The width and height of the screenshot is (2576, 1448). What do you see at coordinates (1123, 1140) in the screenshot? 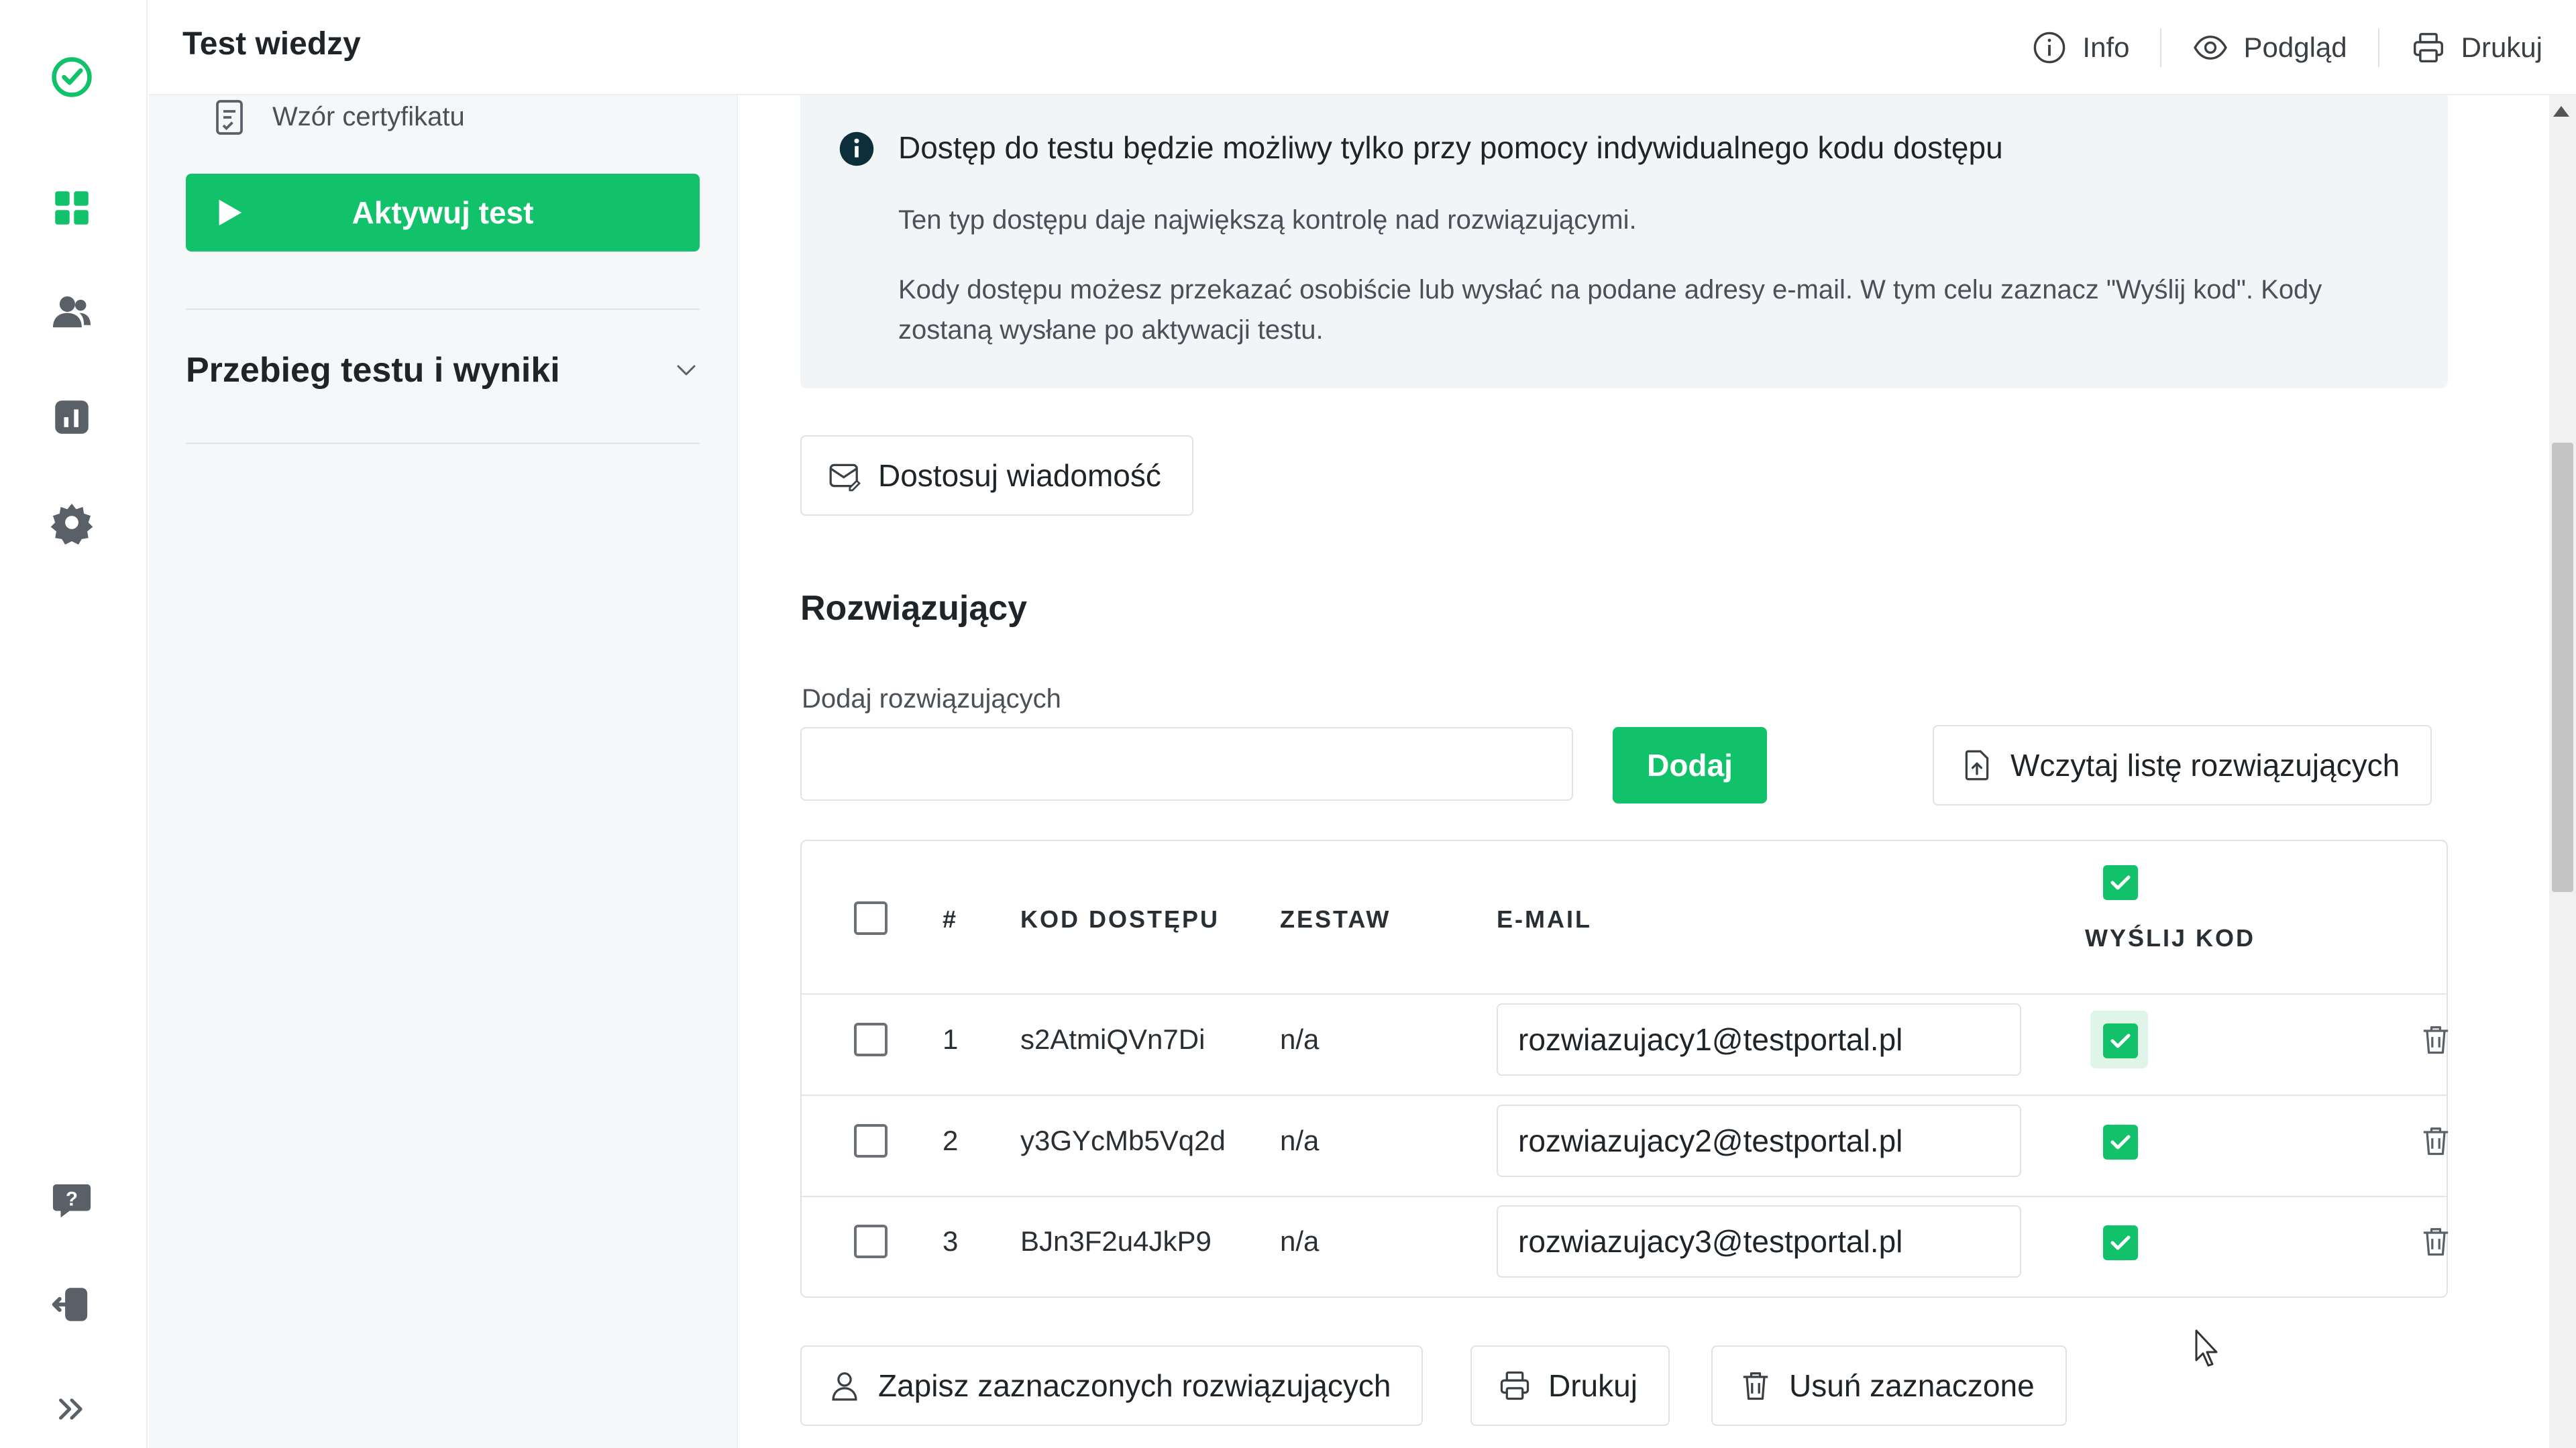
I see `access-code: y3GYcMb5Vq2d` at bounding box center [1123, 1140].